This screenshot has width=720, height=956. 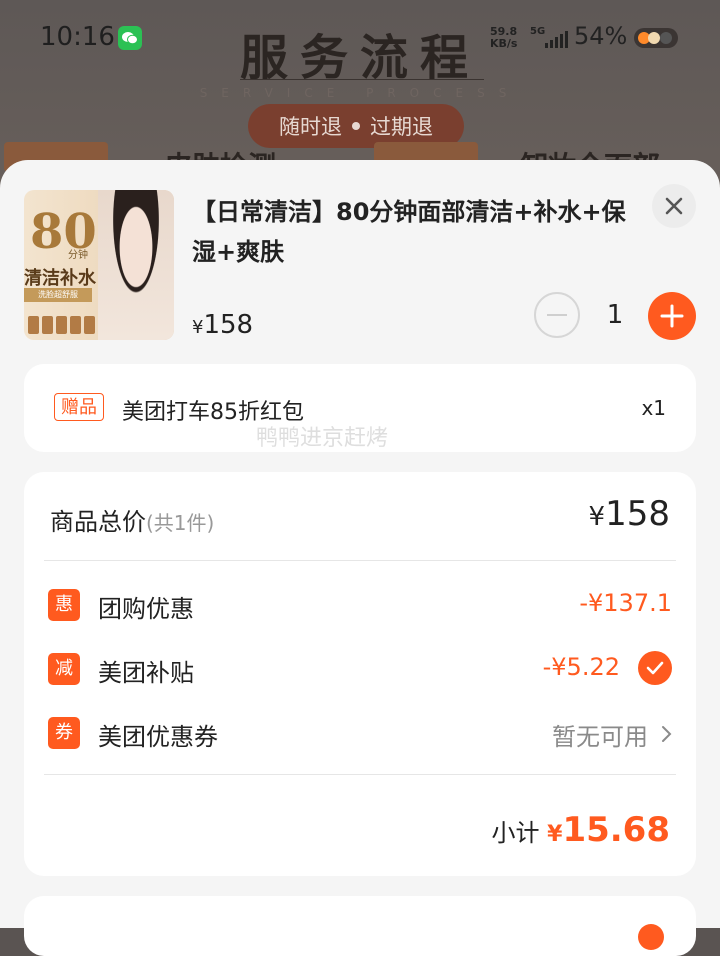 I want to click on wechat-icon, so click(x=130, y=38).